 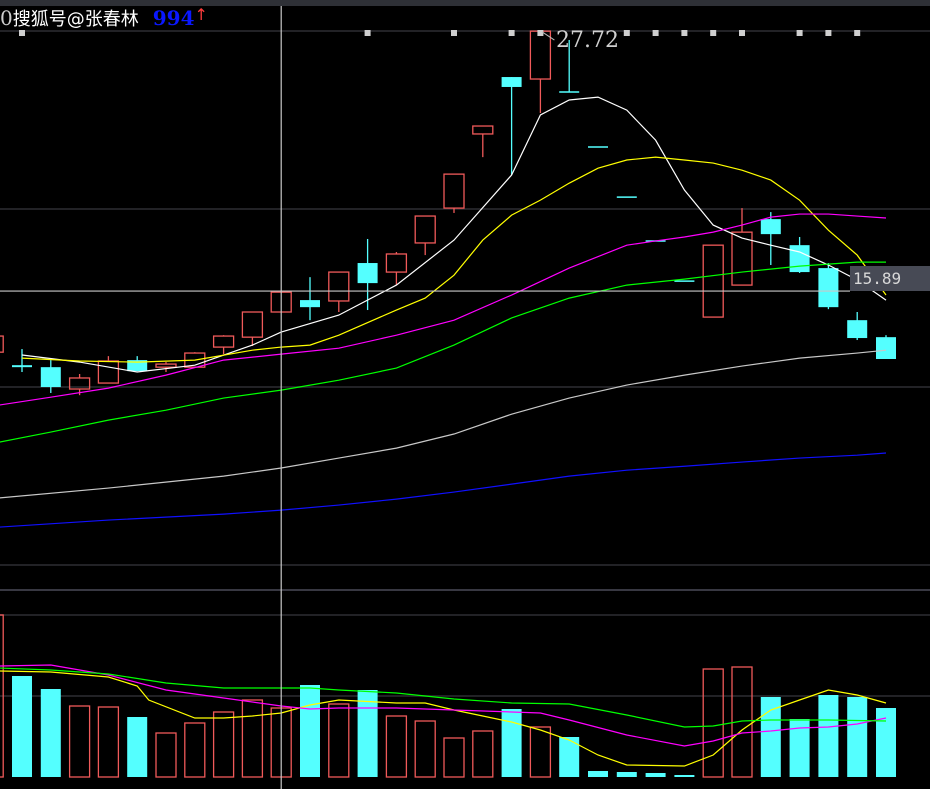 What do you see at coordinates (6, 18) in the screenshot?
I see `header-prefix: 0` at bounding box center [6, 18].